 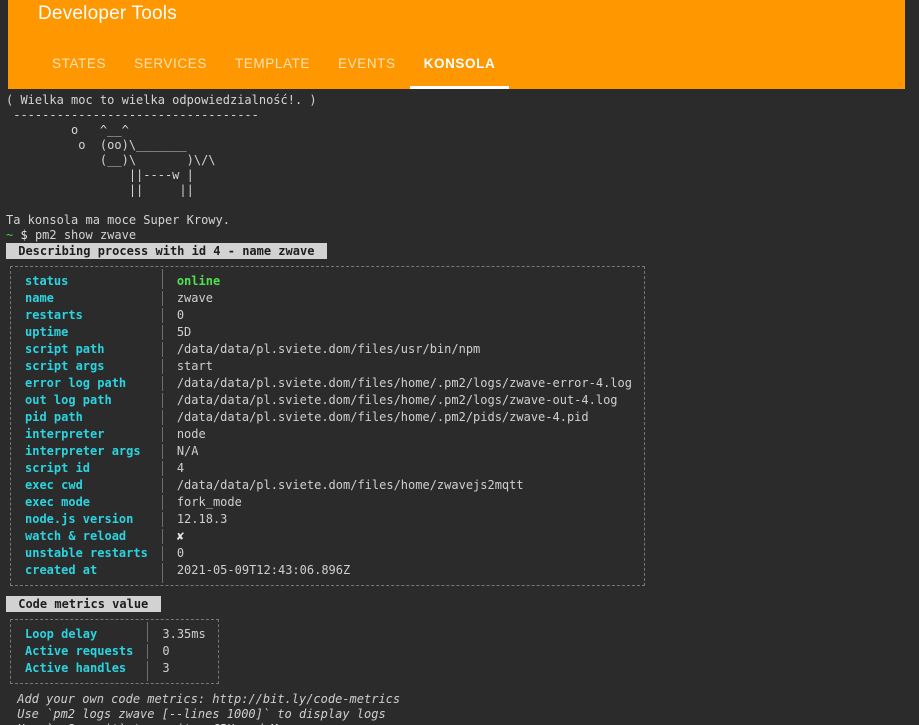 What do you see at coordinates (88, 434) in the screenshot?
I see `row-key: interpreter` at bounding box center [88, 434].